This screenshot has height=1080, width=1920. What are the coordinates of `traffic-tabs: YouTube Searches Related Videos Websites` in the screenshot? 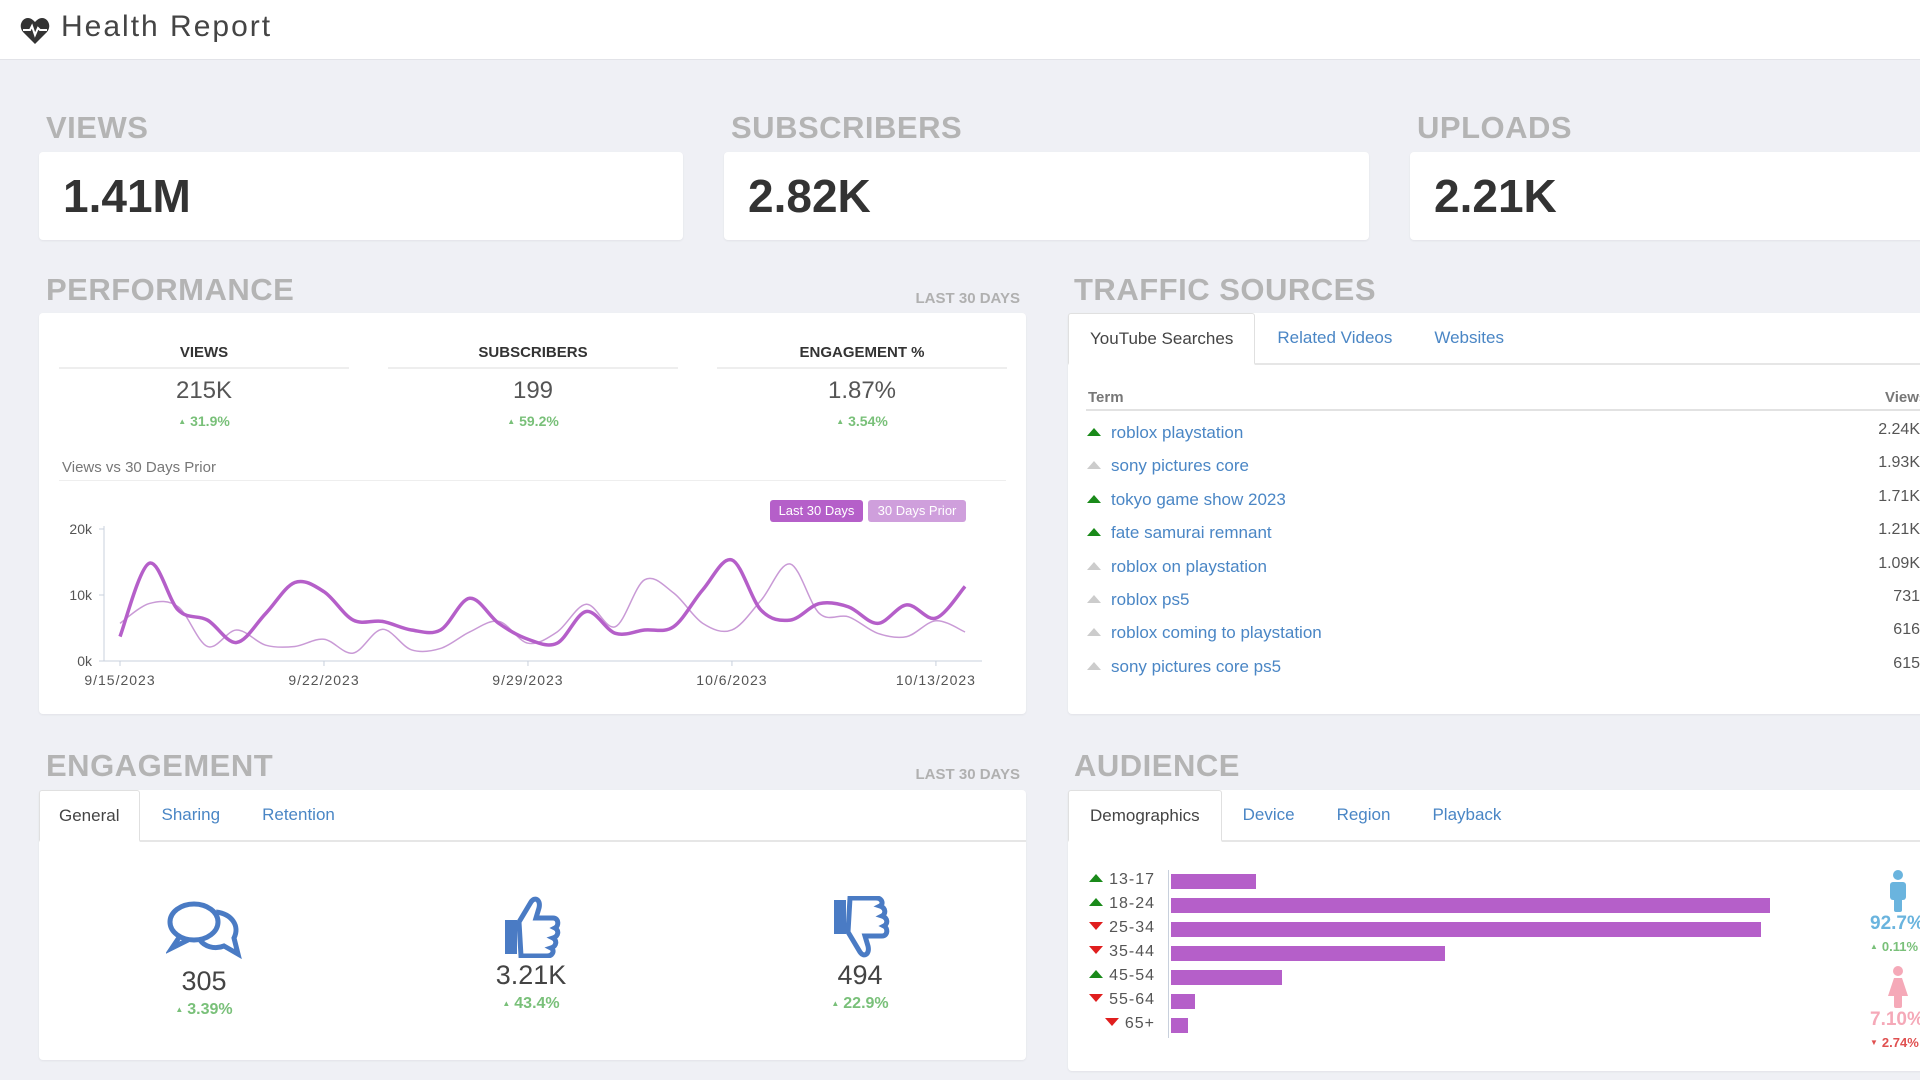 It's located at (1494, 339).